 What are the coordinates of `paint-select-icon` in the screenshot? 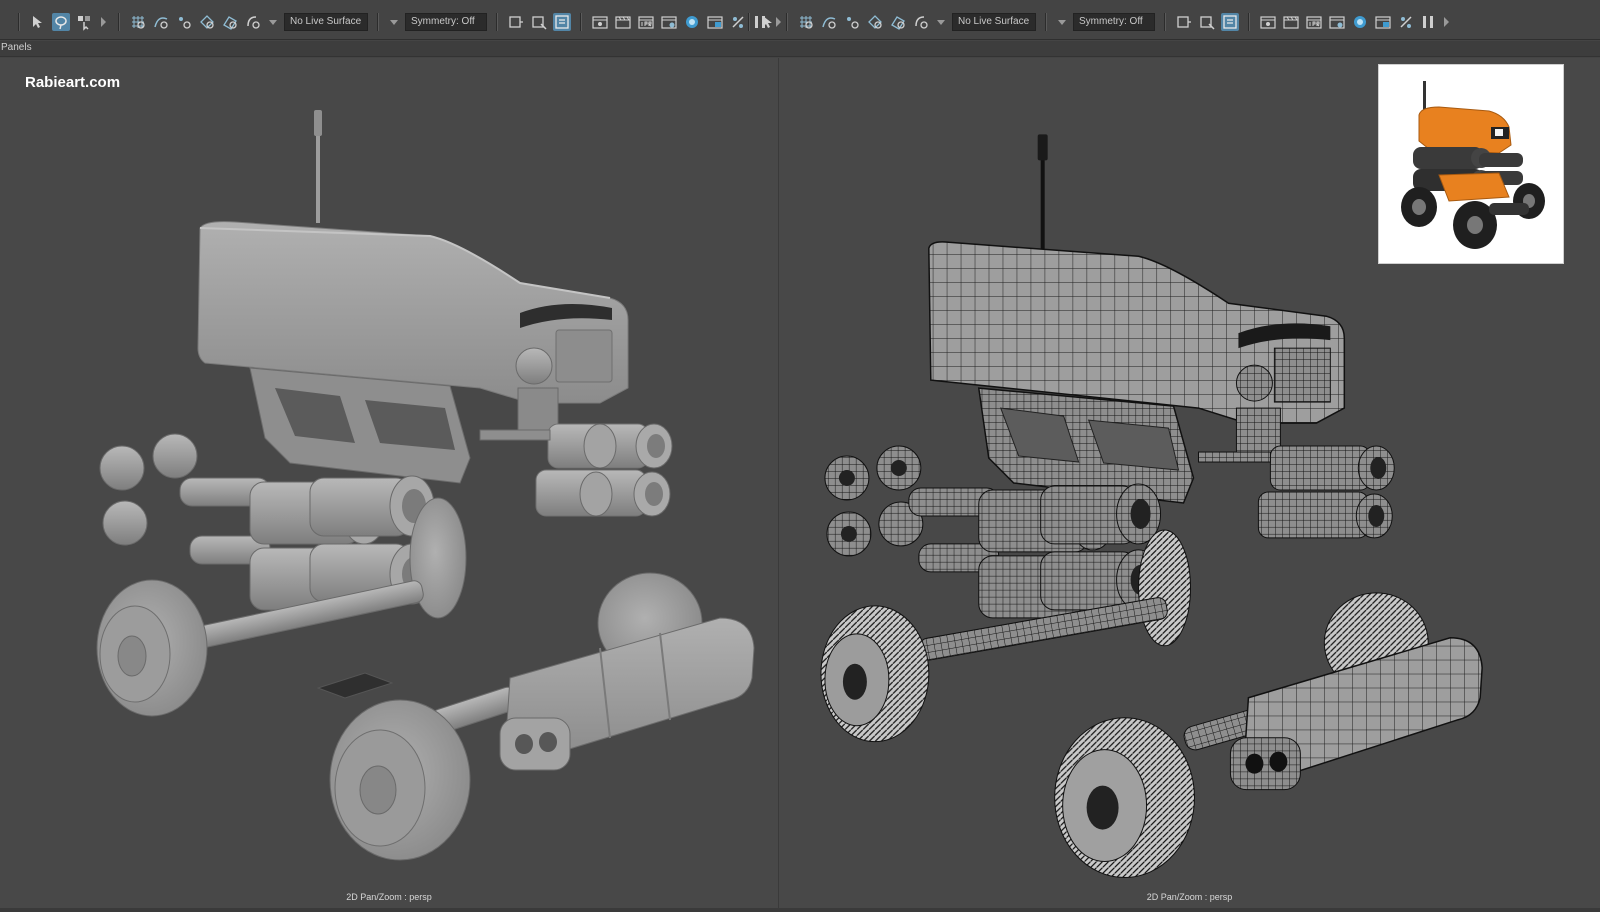 It's located at (84, 22).